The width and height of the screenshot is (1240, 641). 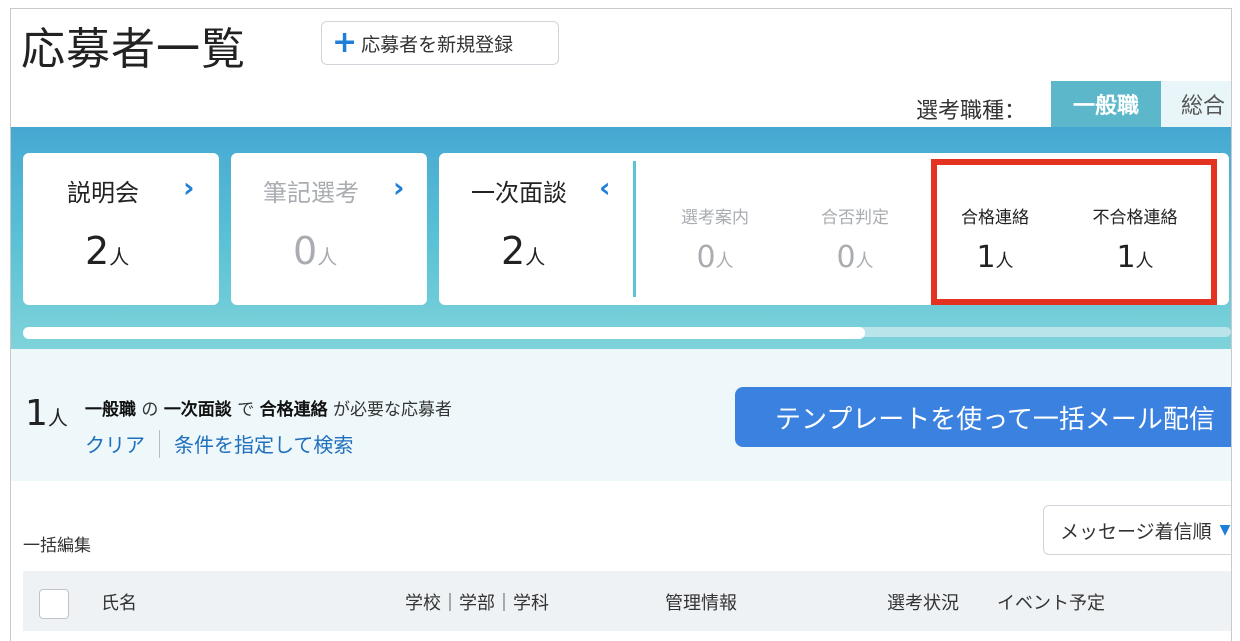 I want to click on column-management: 管理情報, so click(x=701, y=602).